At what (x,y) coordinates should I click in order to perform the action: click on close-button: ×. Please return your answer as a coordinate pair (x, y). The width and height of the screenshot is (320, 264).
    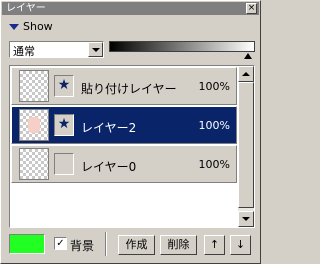
    Looking at the image, I should click on (251, 8).